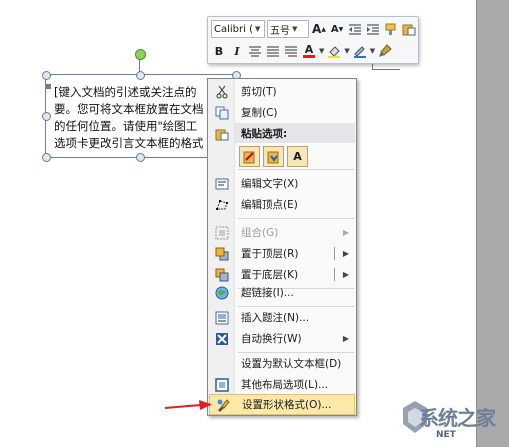  What do you see at coordinates (273, 51) in the screenshot?
I see `align-justify-icon` at bounding box center [273, 51].